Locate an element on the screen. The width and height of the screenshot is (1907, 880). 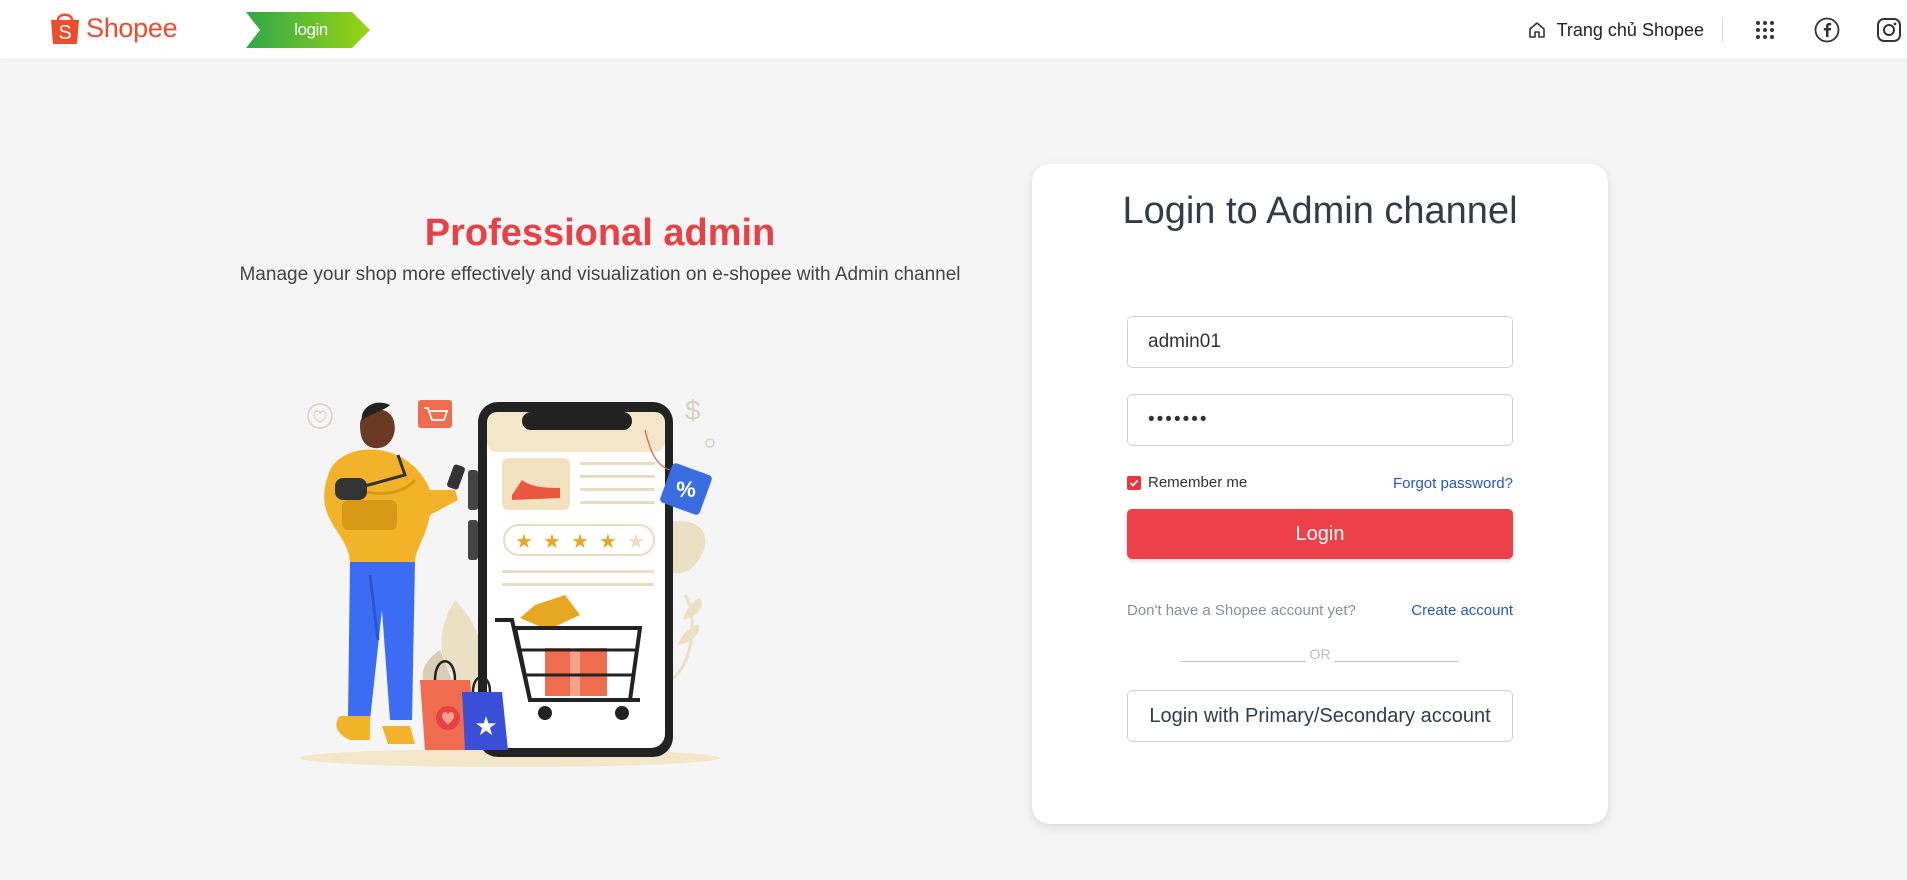
hero-title: Professional admin is located at coordinates (600, 233).